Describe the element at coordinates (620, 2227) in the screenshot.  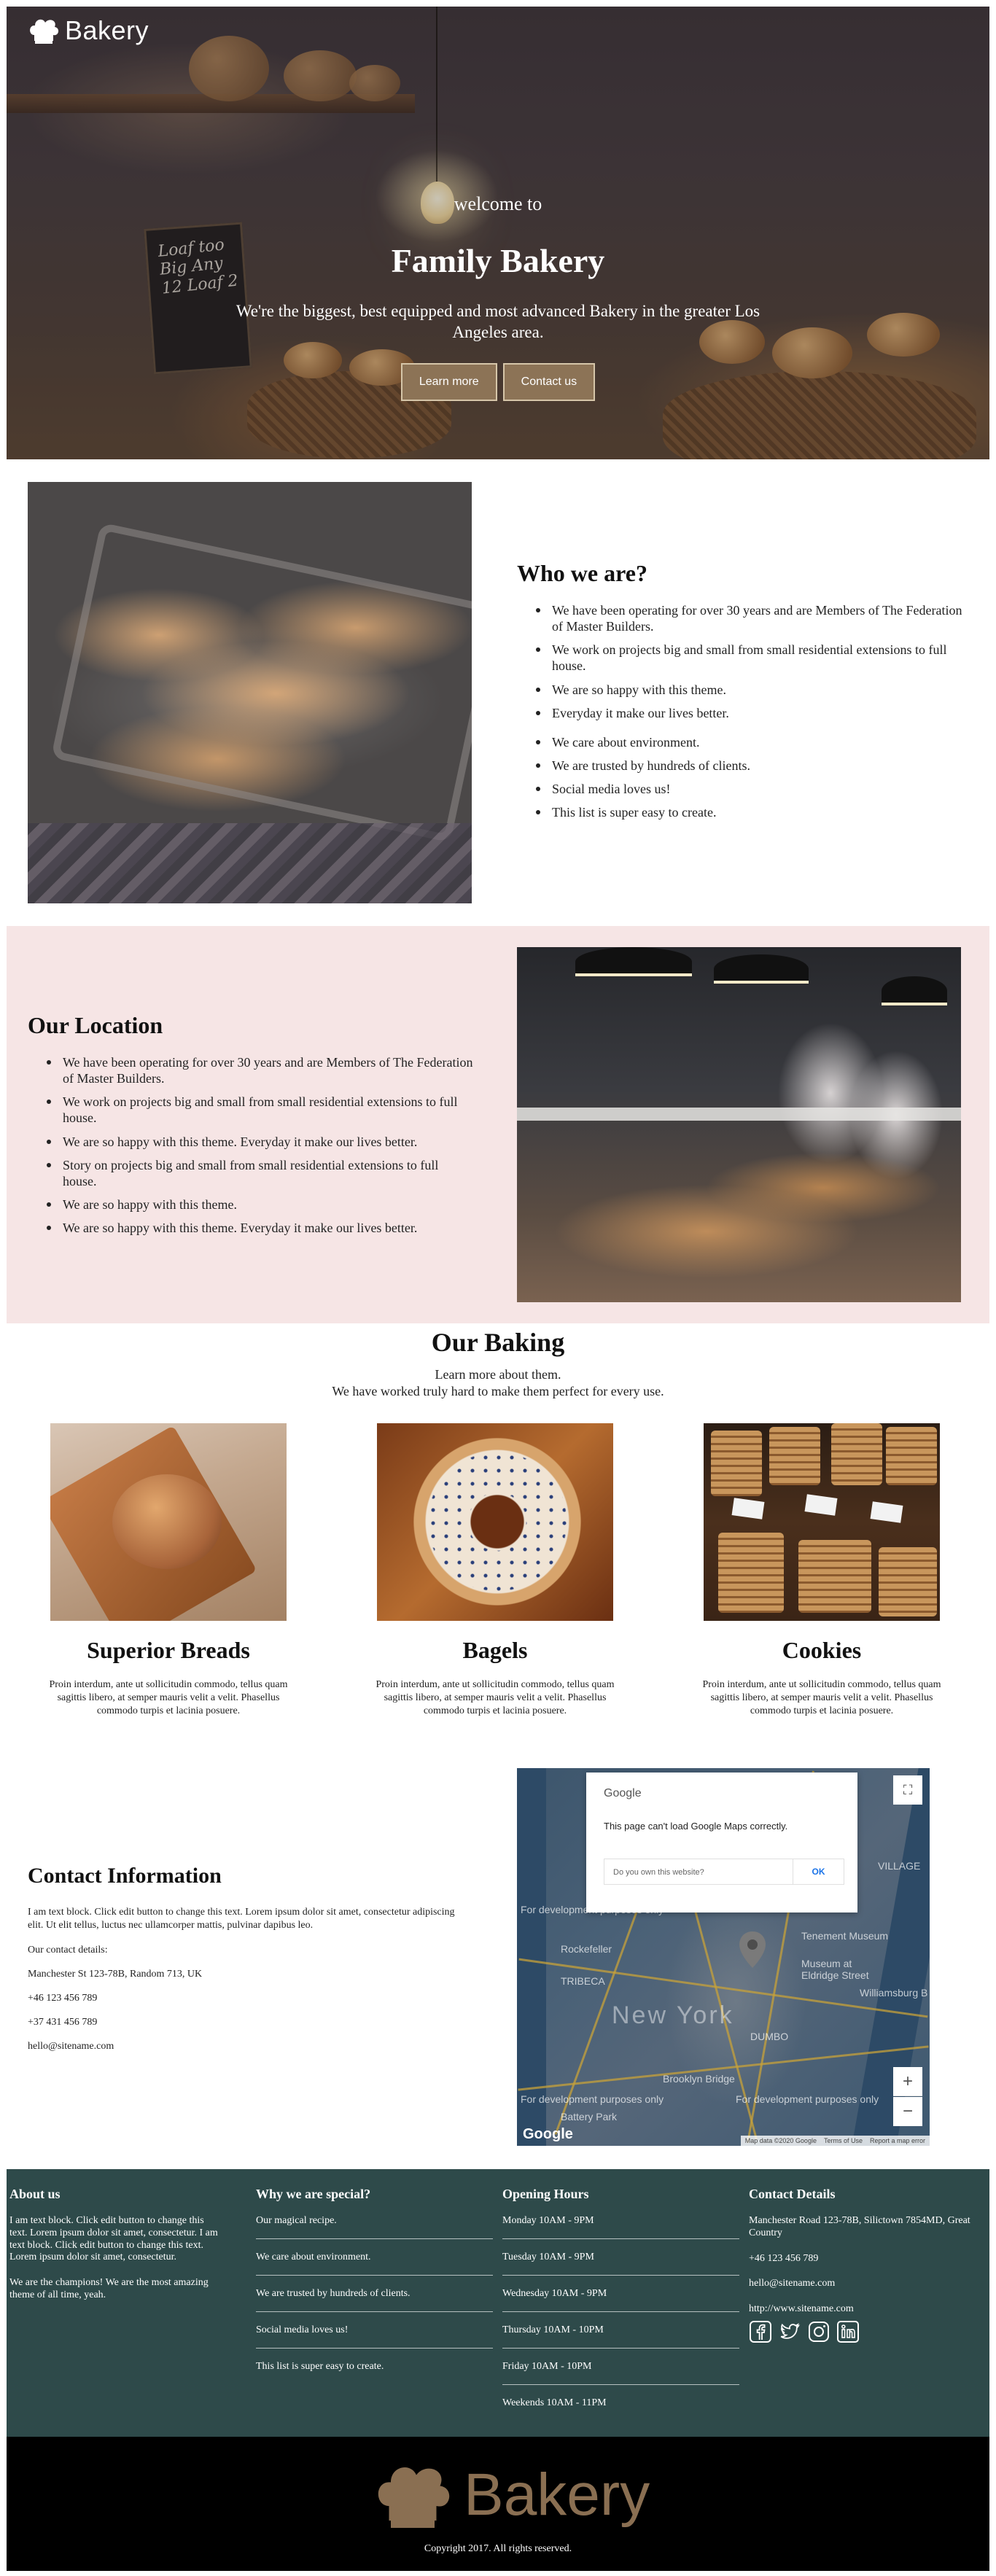
I see `list-item: Monday 10AM - 9PM` at that location.